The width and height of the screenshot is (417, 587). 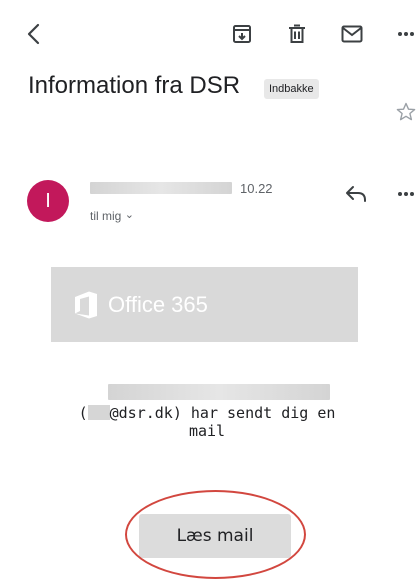 I want to click on label-badge: Indbakke, so click(x=291, y=89).